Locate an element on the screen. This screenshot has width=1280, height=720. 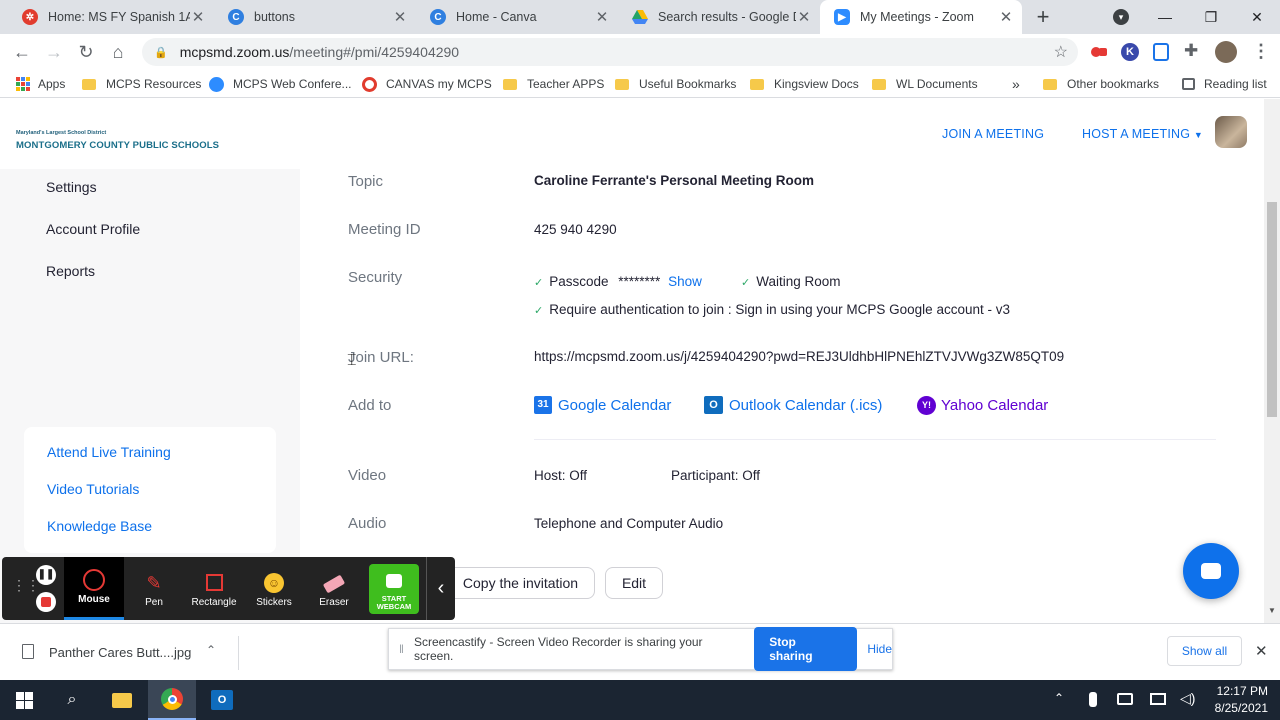
file-explorer-icon is located at coordinates (122, 700).